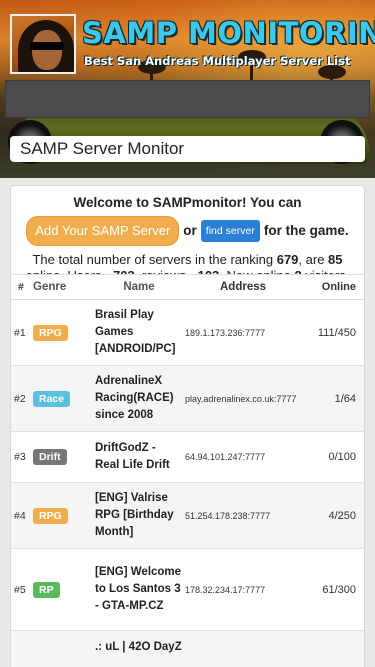 The width and height of the screenshot is (375, 667). I want to click on genre-badge: RP, so click(46, 589).